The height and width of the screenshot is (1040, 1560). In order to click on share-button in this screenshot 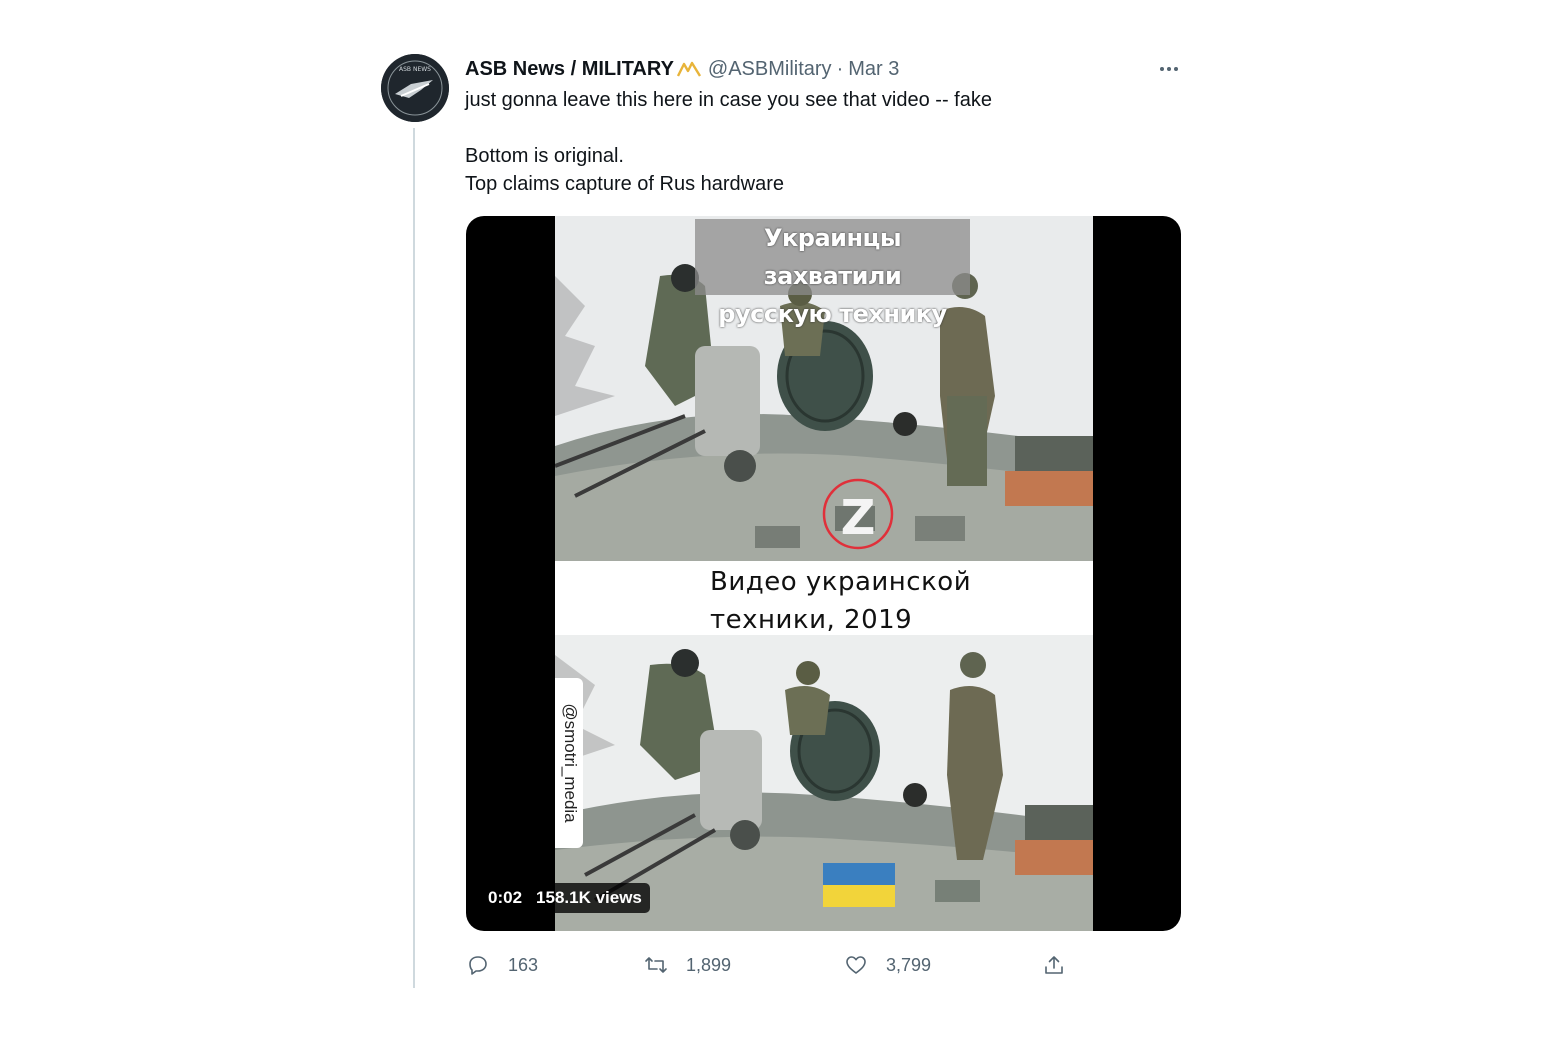, I will do `click(1054, 965)`.